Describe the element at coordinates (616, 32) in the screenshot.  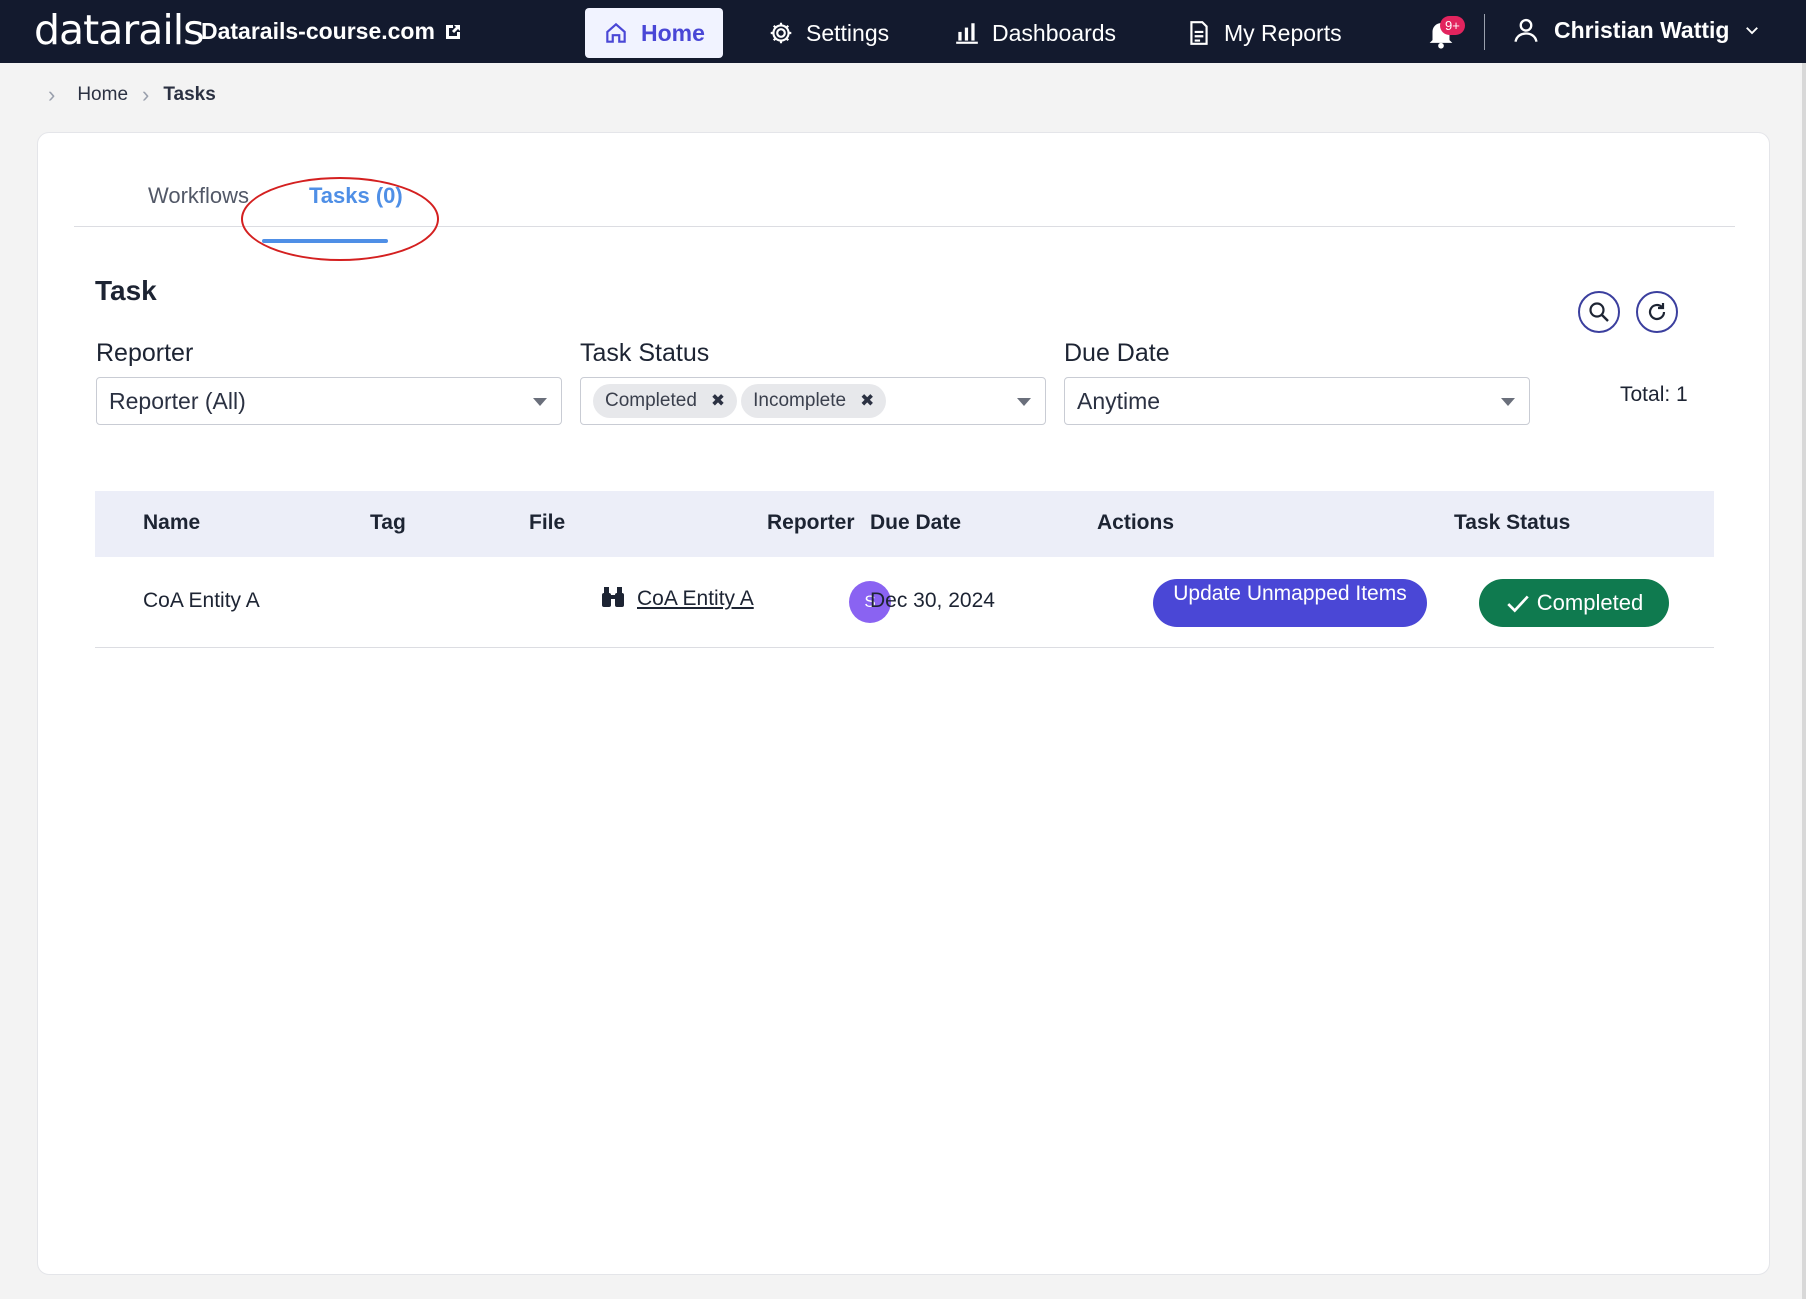
I see `home-icon` at that location.